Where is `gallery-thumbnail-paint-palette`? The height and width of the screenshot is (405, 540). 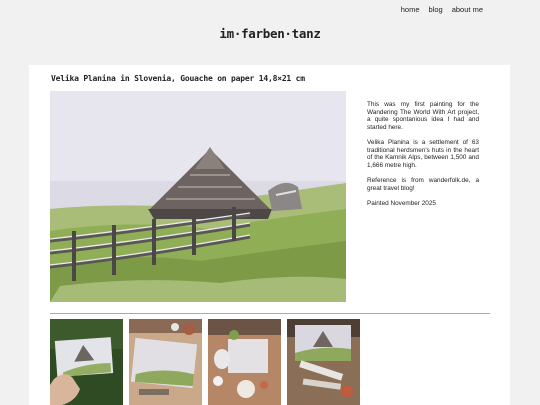 gallery-thumbnail-paint-palette is located at coordinates (244, 362).